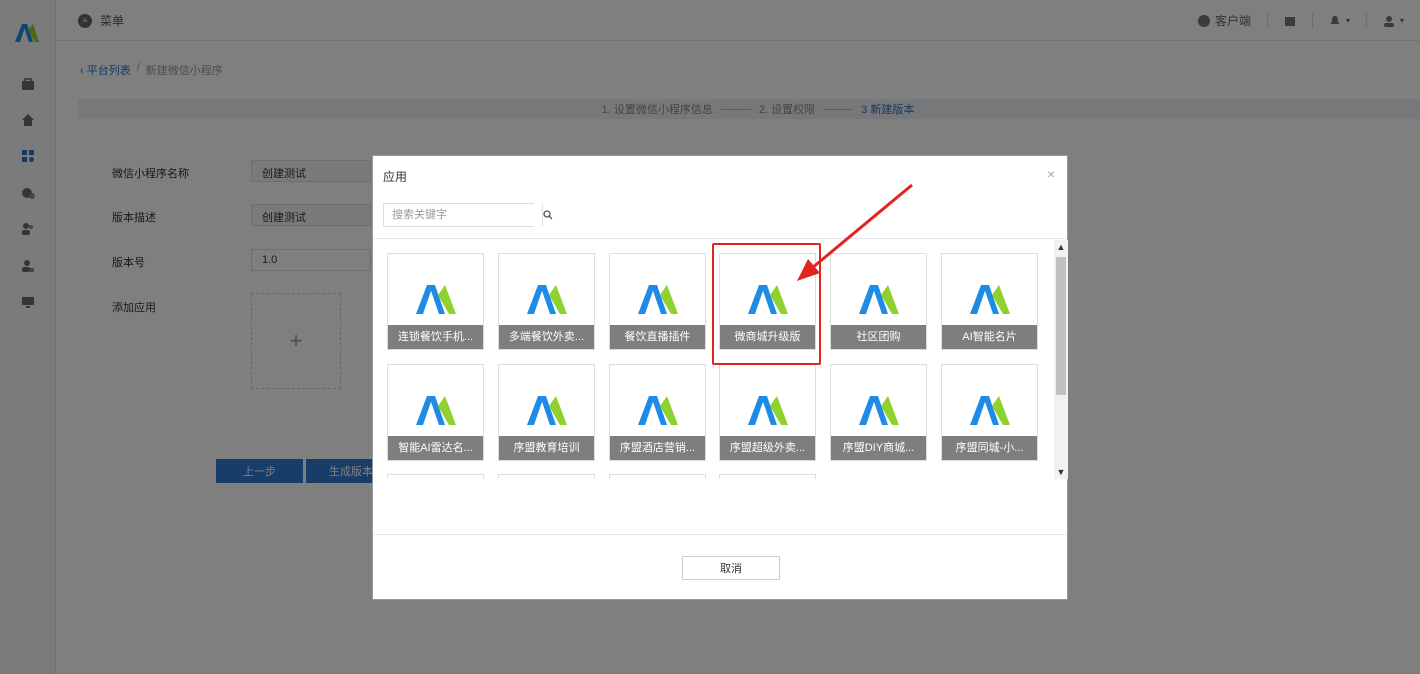  I want to click on scroll-up-button: ▲, so click(1061, 247).